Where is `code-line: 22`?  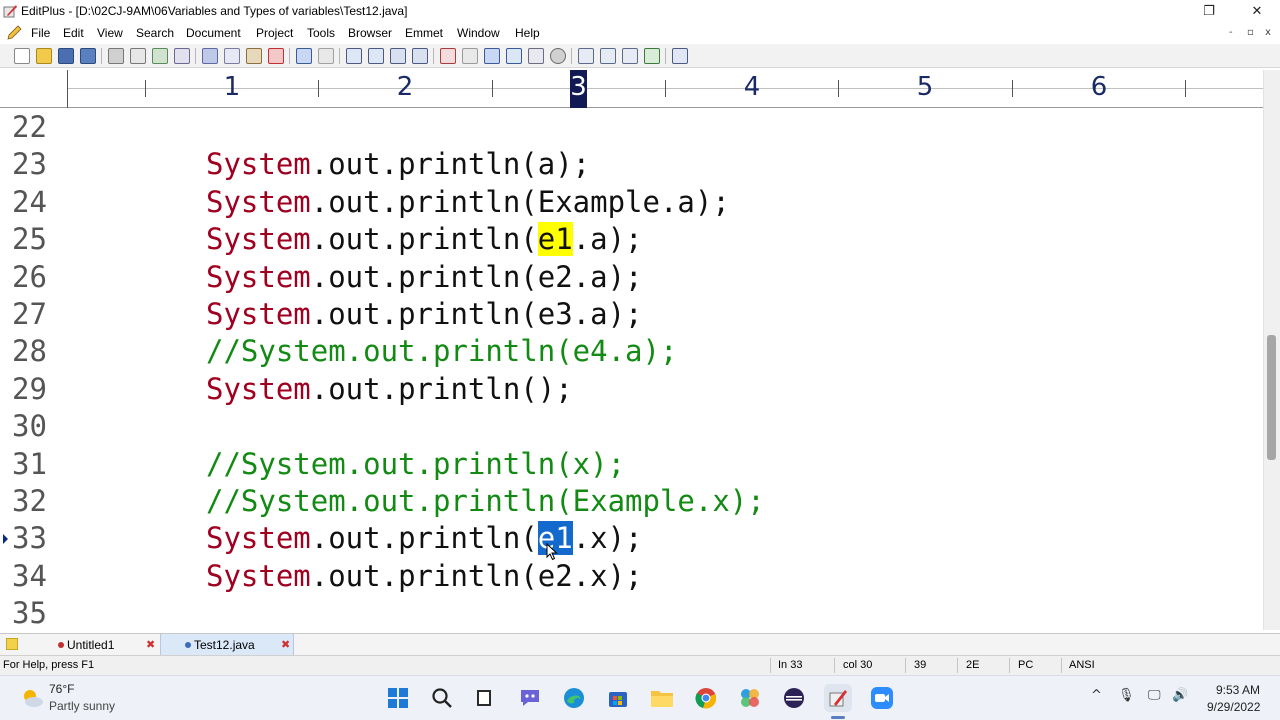
code-line: 22 is located at coordinates (631, 127).